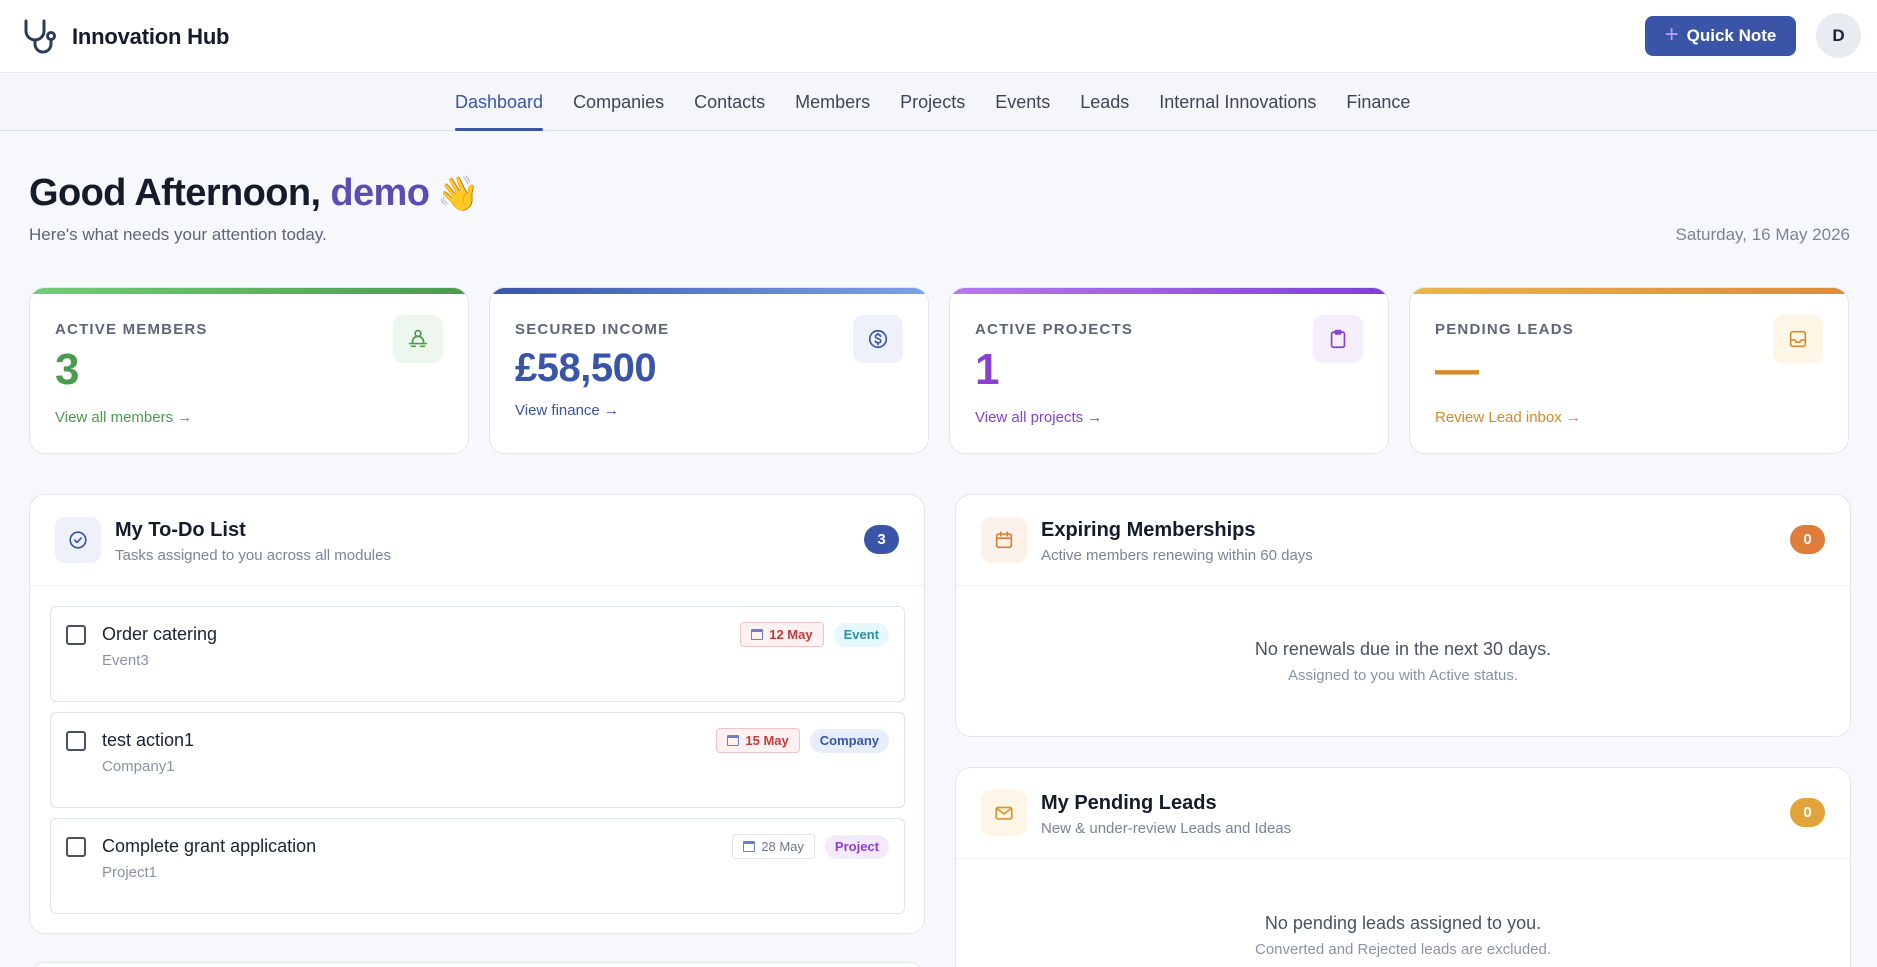 The image size is (1877, 967). I want to click on stethoscope-icon, so click(40, 36).